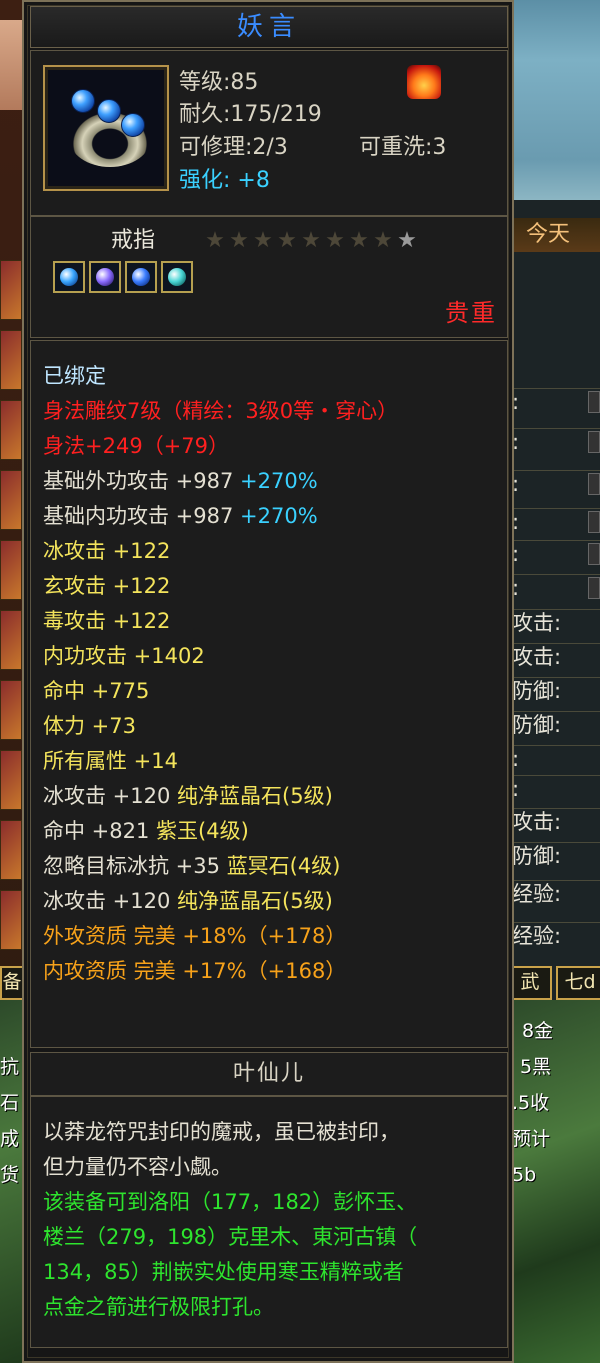 Image resolution: width=600 pixels, height=1363 pixels. Describe the element at coordinates (219, 82) in the screenshot. I see `item-level: 等级:85` at that location.